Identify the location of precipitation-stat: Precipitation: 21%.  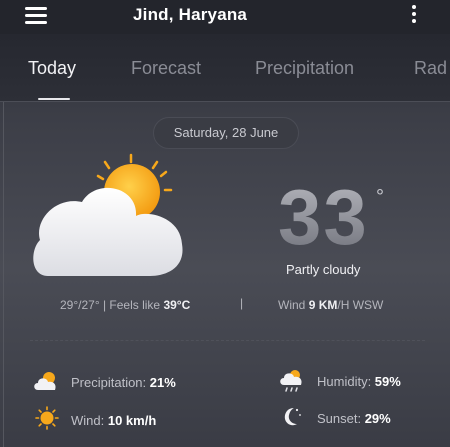
(123, 382).